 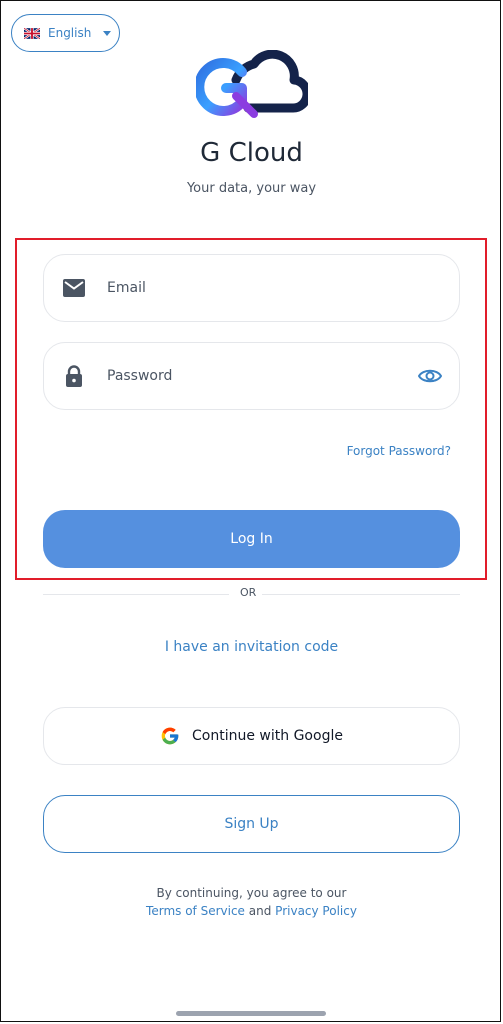 I want to click on invitation-code-link: I have an invitation code, so click(x=251, y=647).